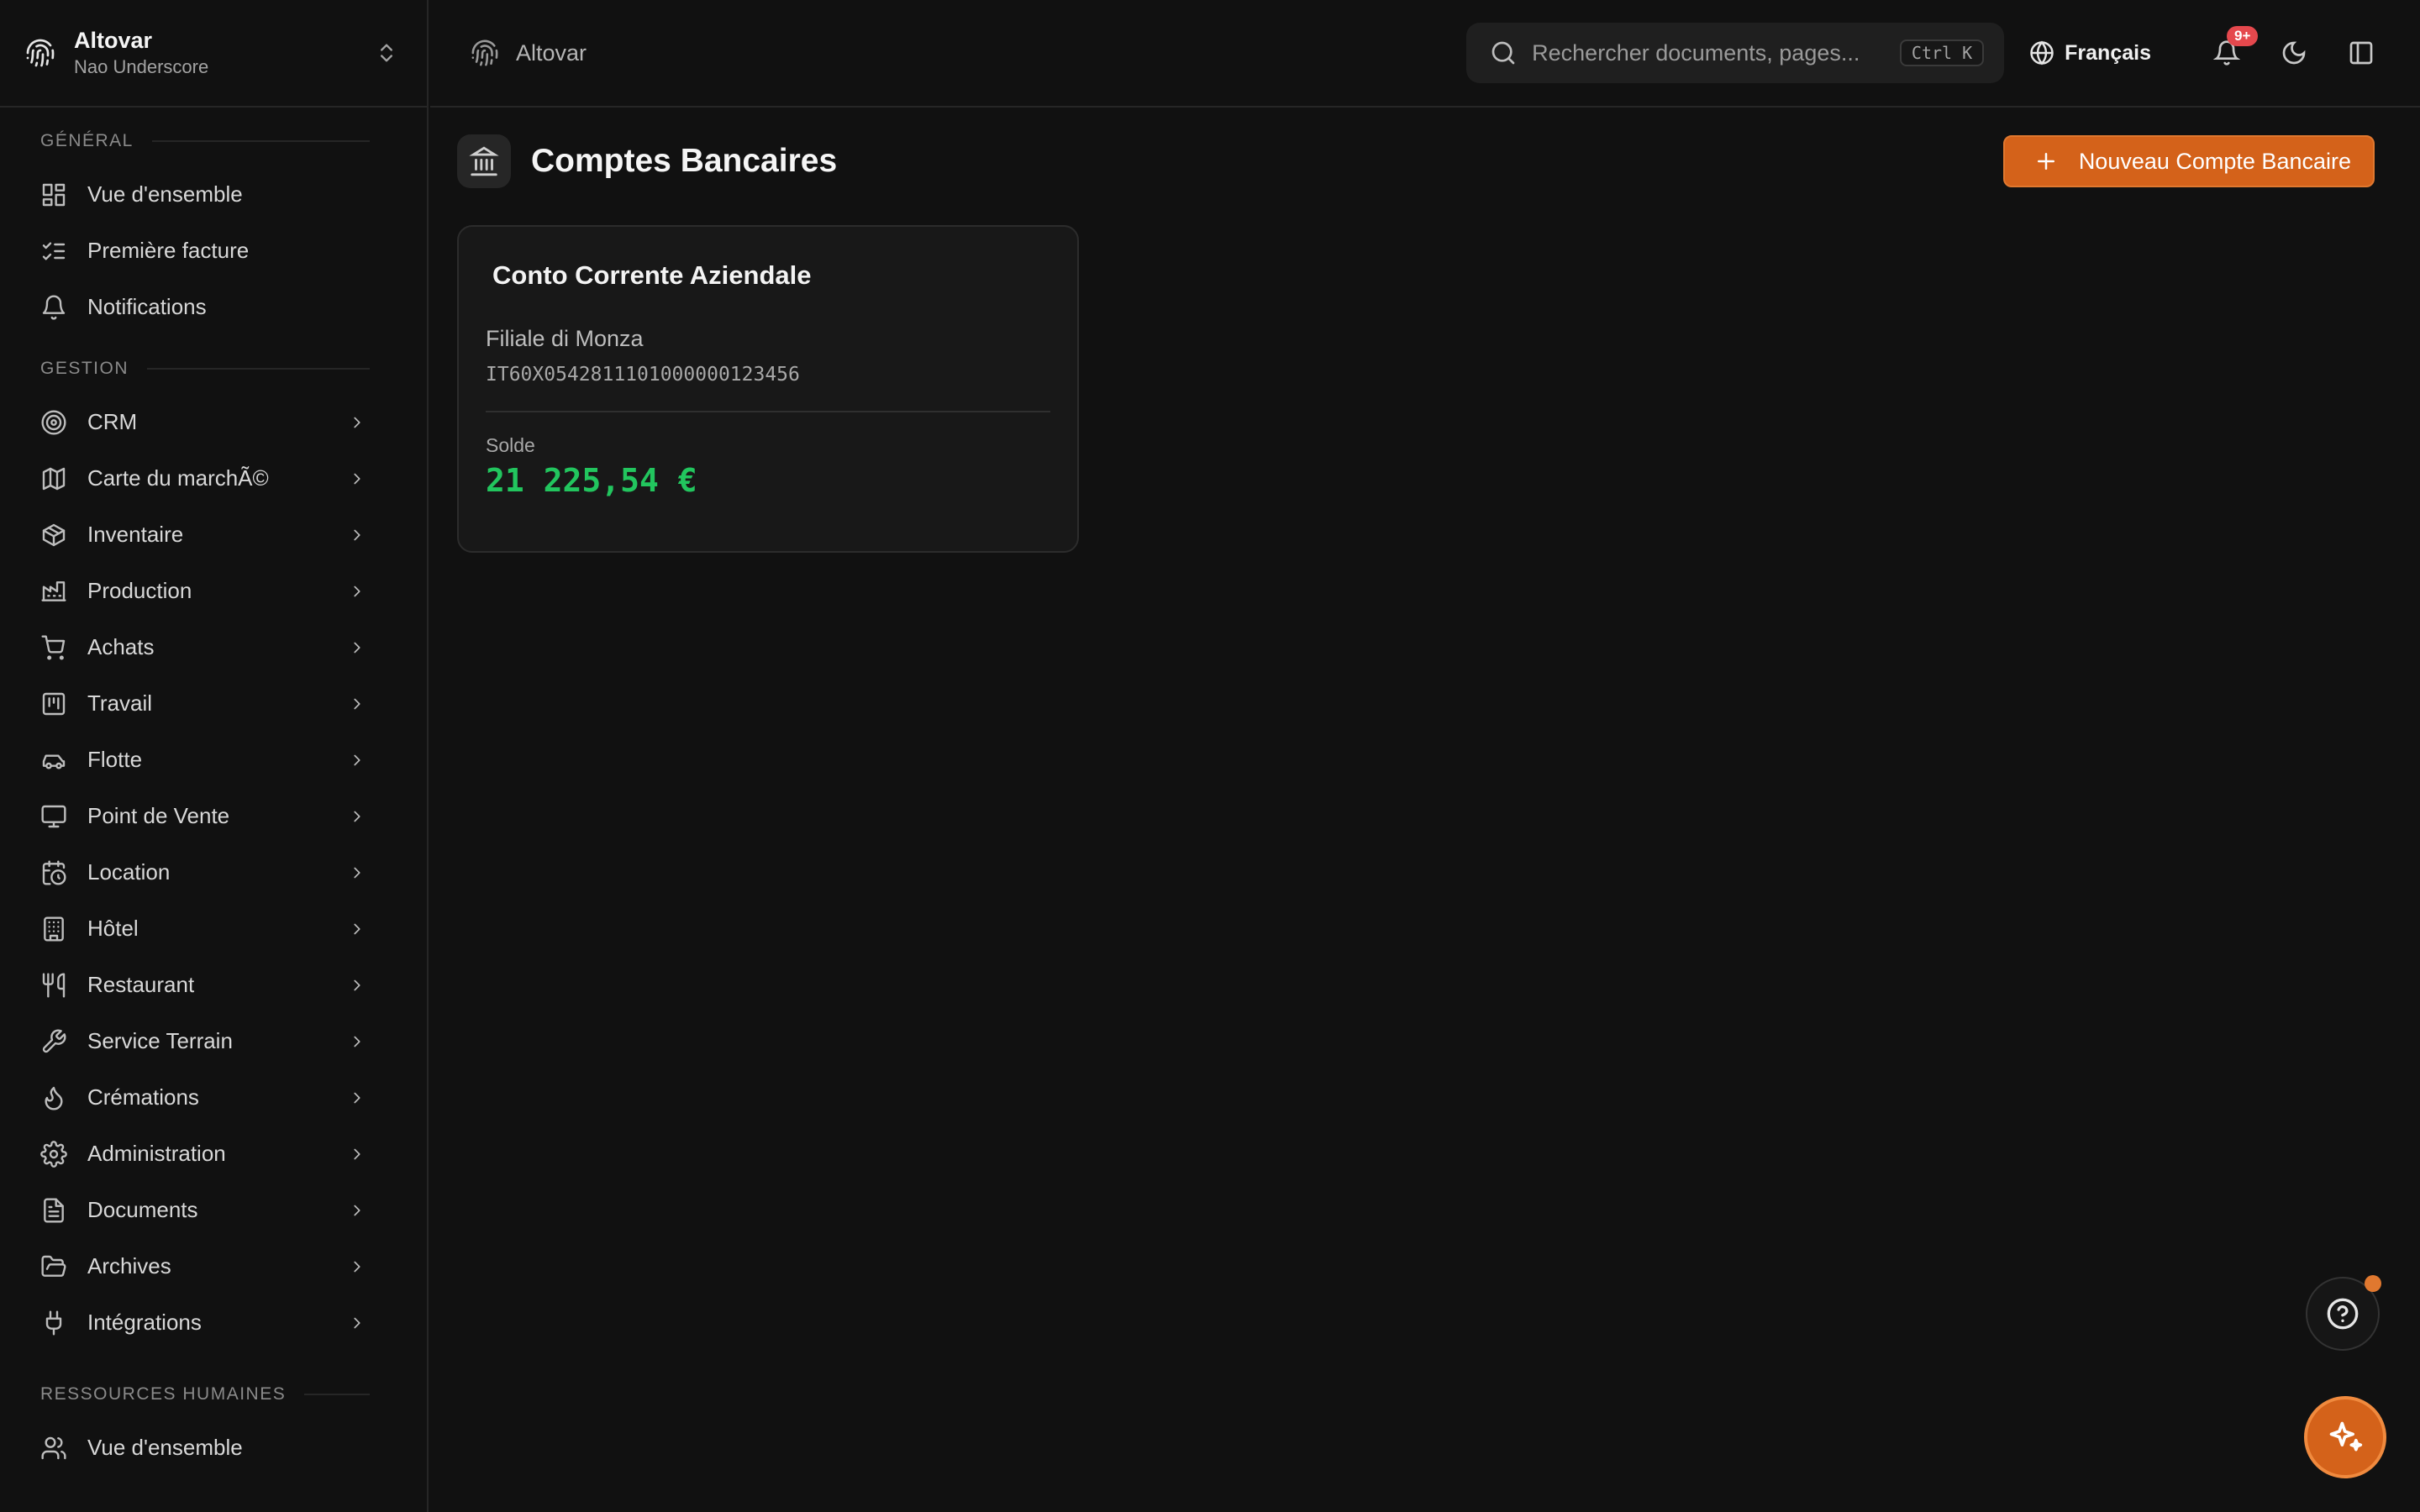  What do you see at coordinates (2243, 36) in the screenshot?
I see `notification-badge: 9+` at bounding box center [2243, 36].